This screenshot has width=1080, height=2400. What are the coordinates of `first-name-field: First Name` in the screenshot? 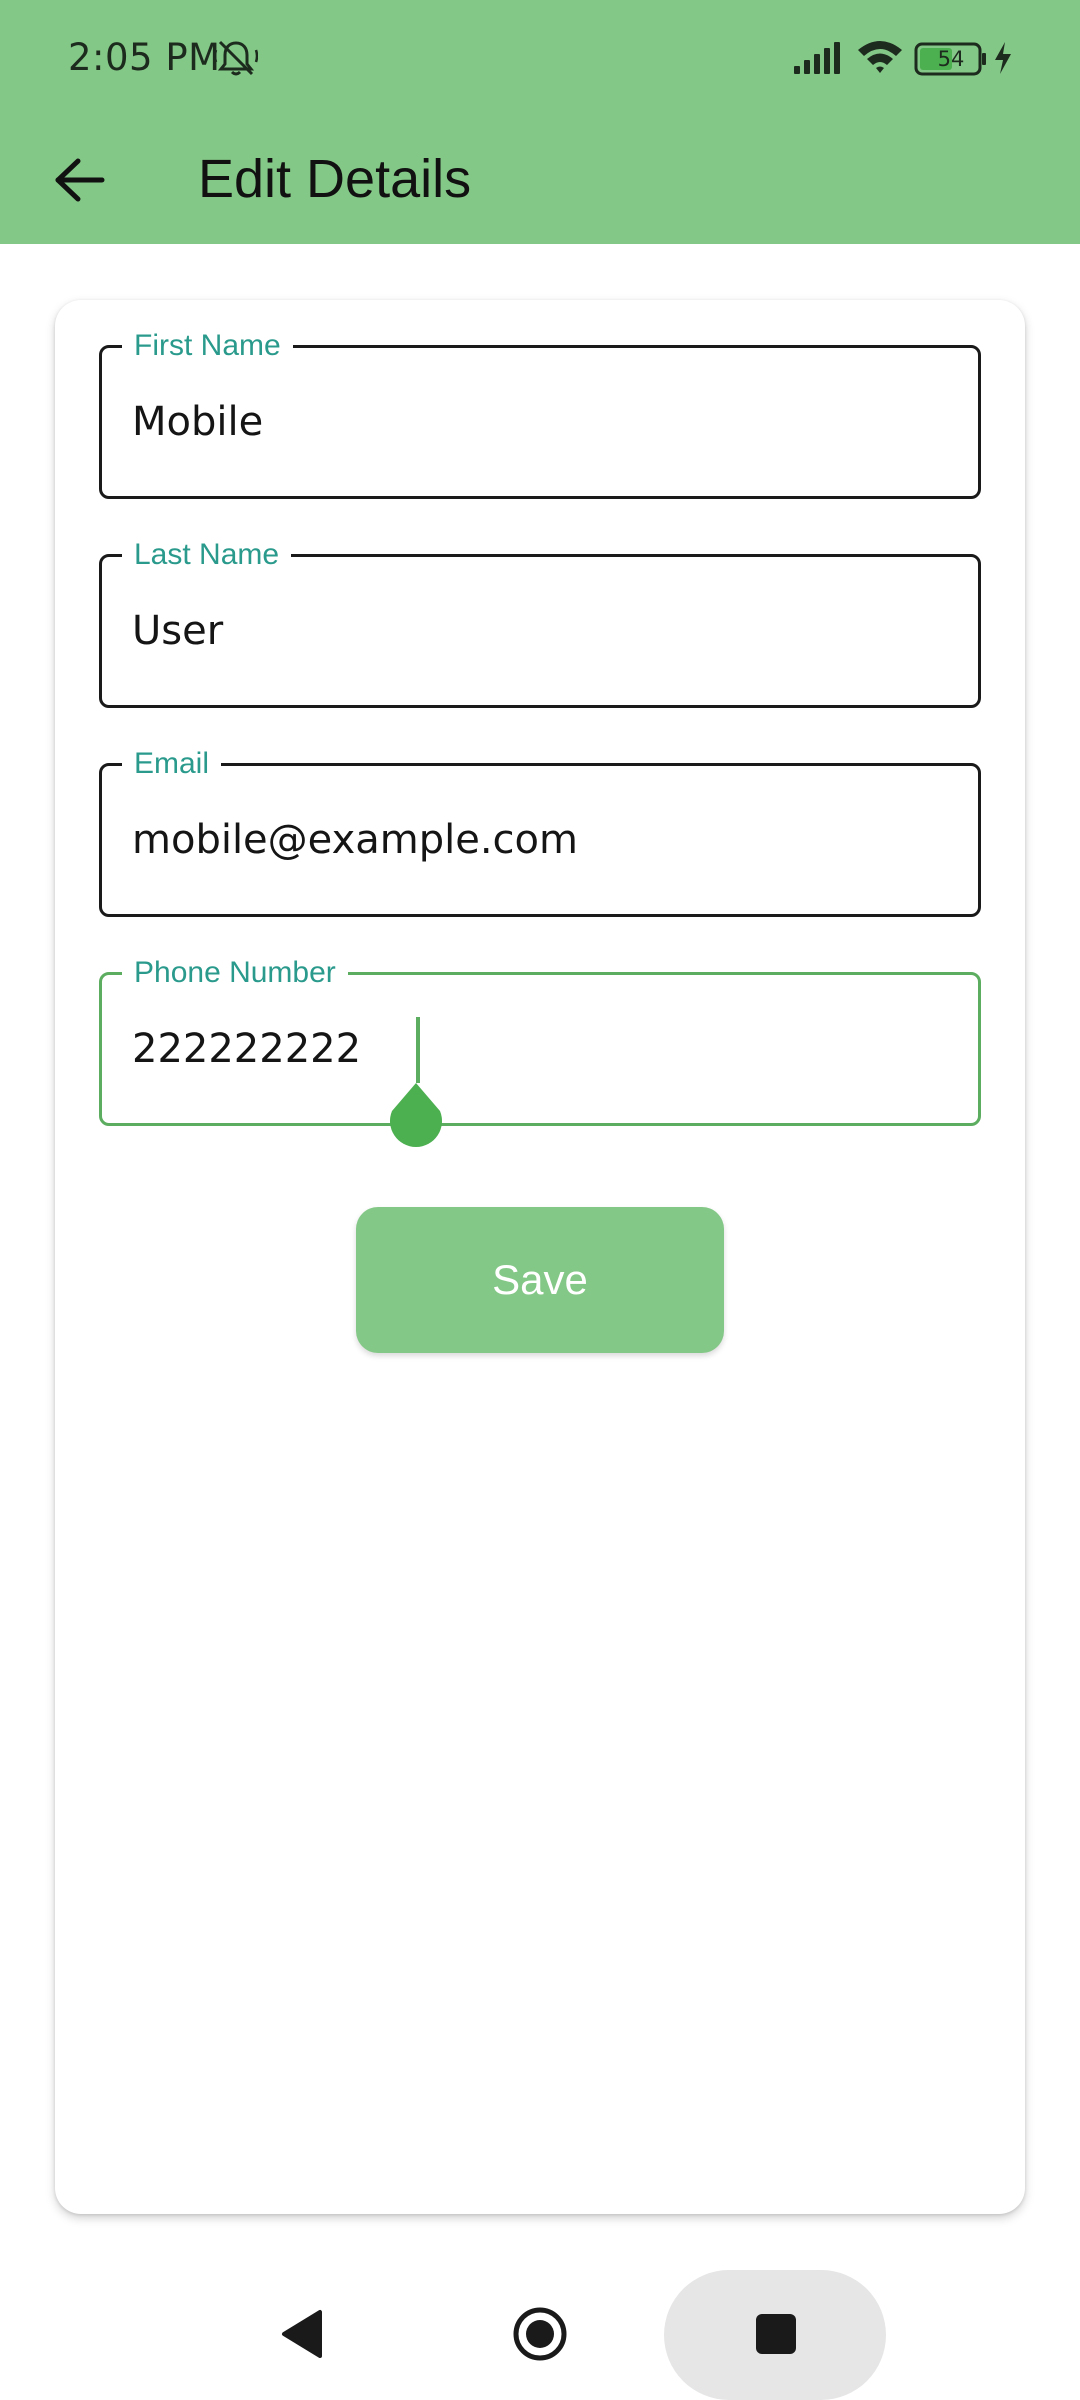 It's located at (540, 412).